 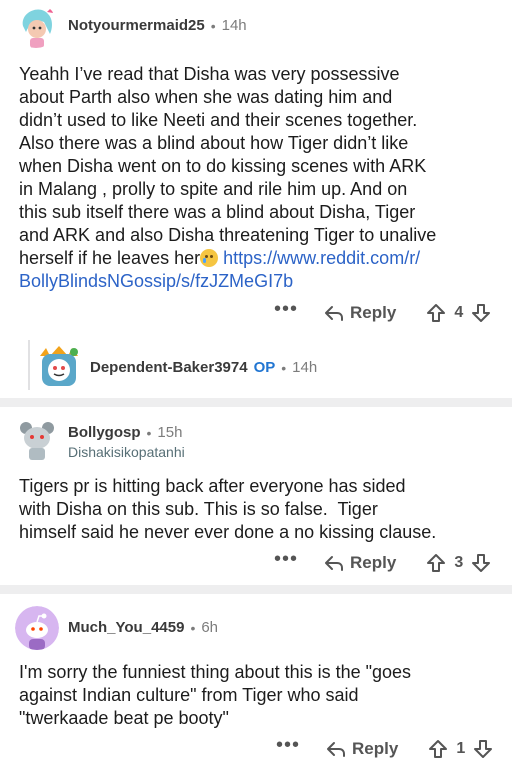 What do you see at coordinates (170, 432) in the screenshot?
I see `timestamp: 15h` at bounding box center [170, 432].